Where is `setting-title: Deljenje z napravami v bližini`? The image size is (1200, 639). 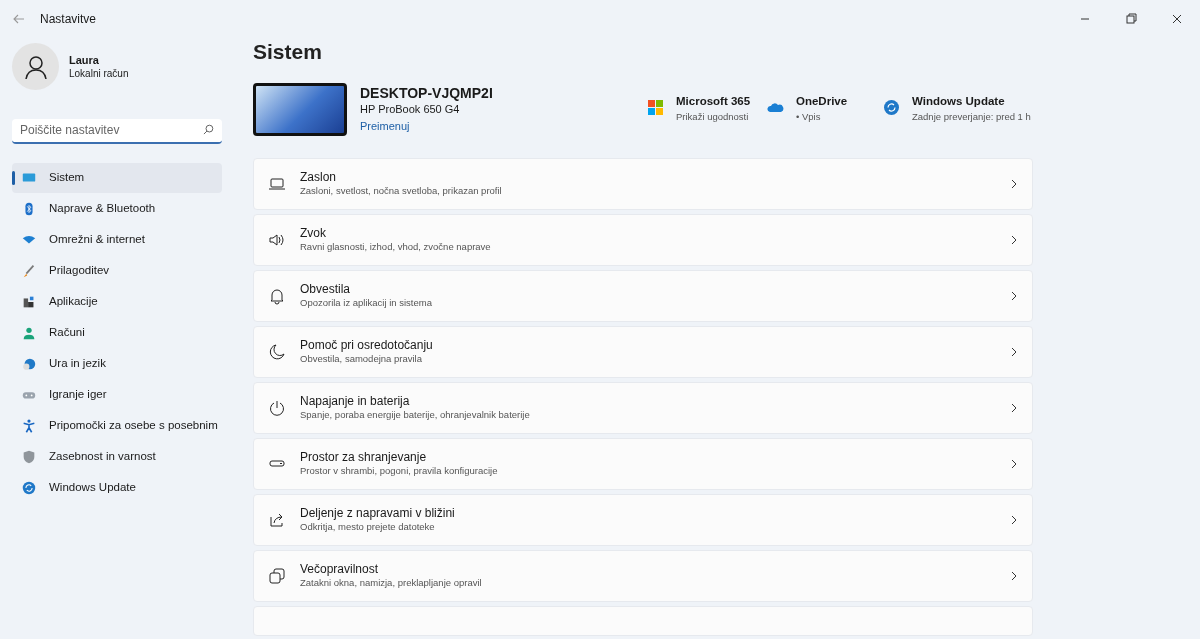
setting-title: Deljenje z napravami v bližini is located at coordinates (377, 512).